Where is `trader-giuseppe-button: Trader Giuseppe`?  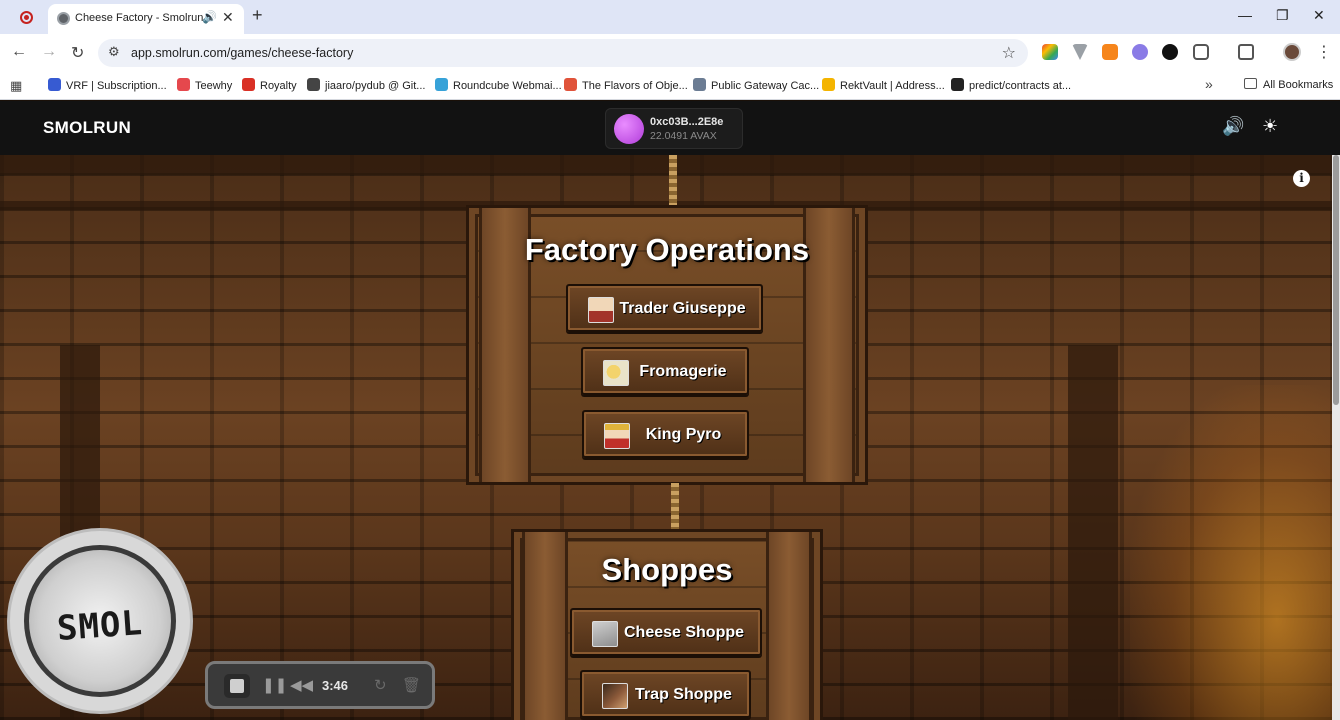 trader-giuseppe-button: Trader Giuseppe is located at coordinates (664, 308).